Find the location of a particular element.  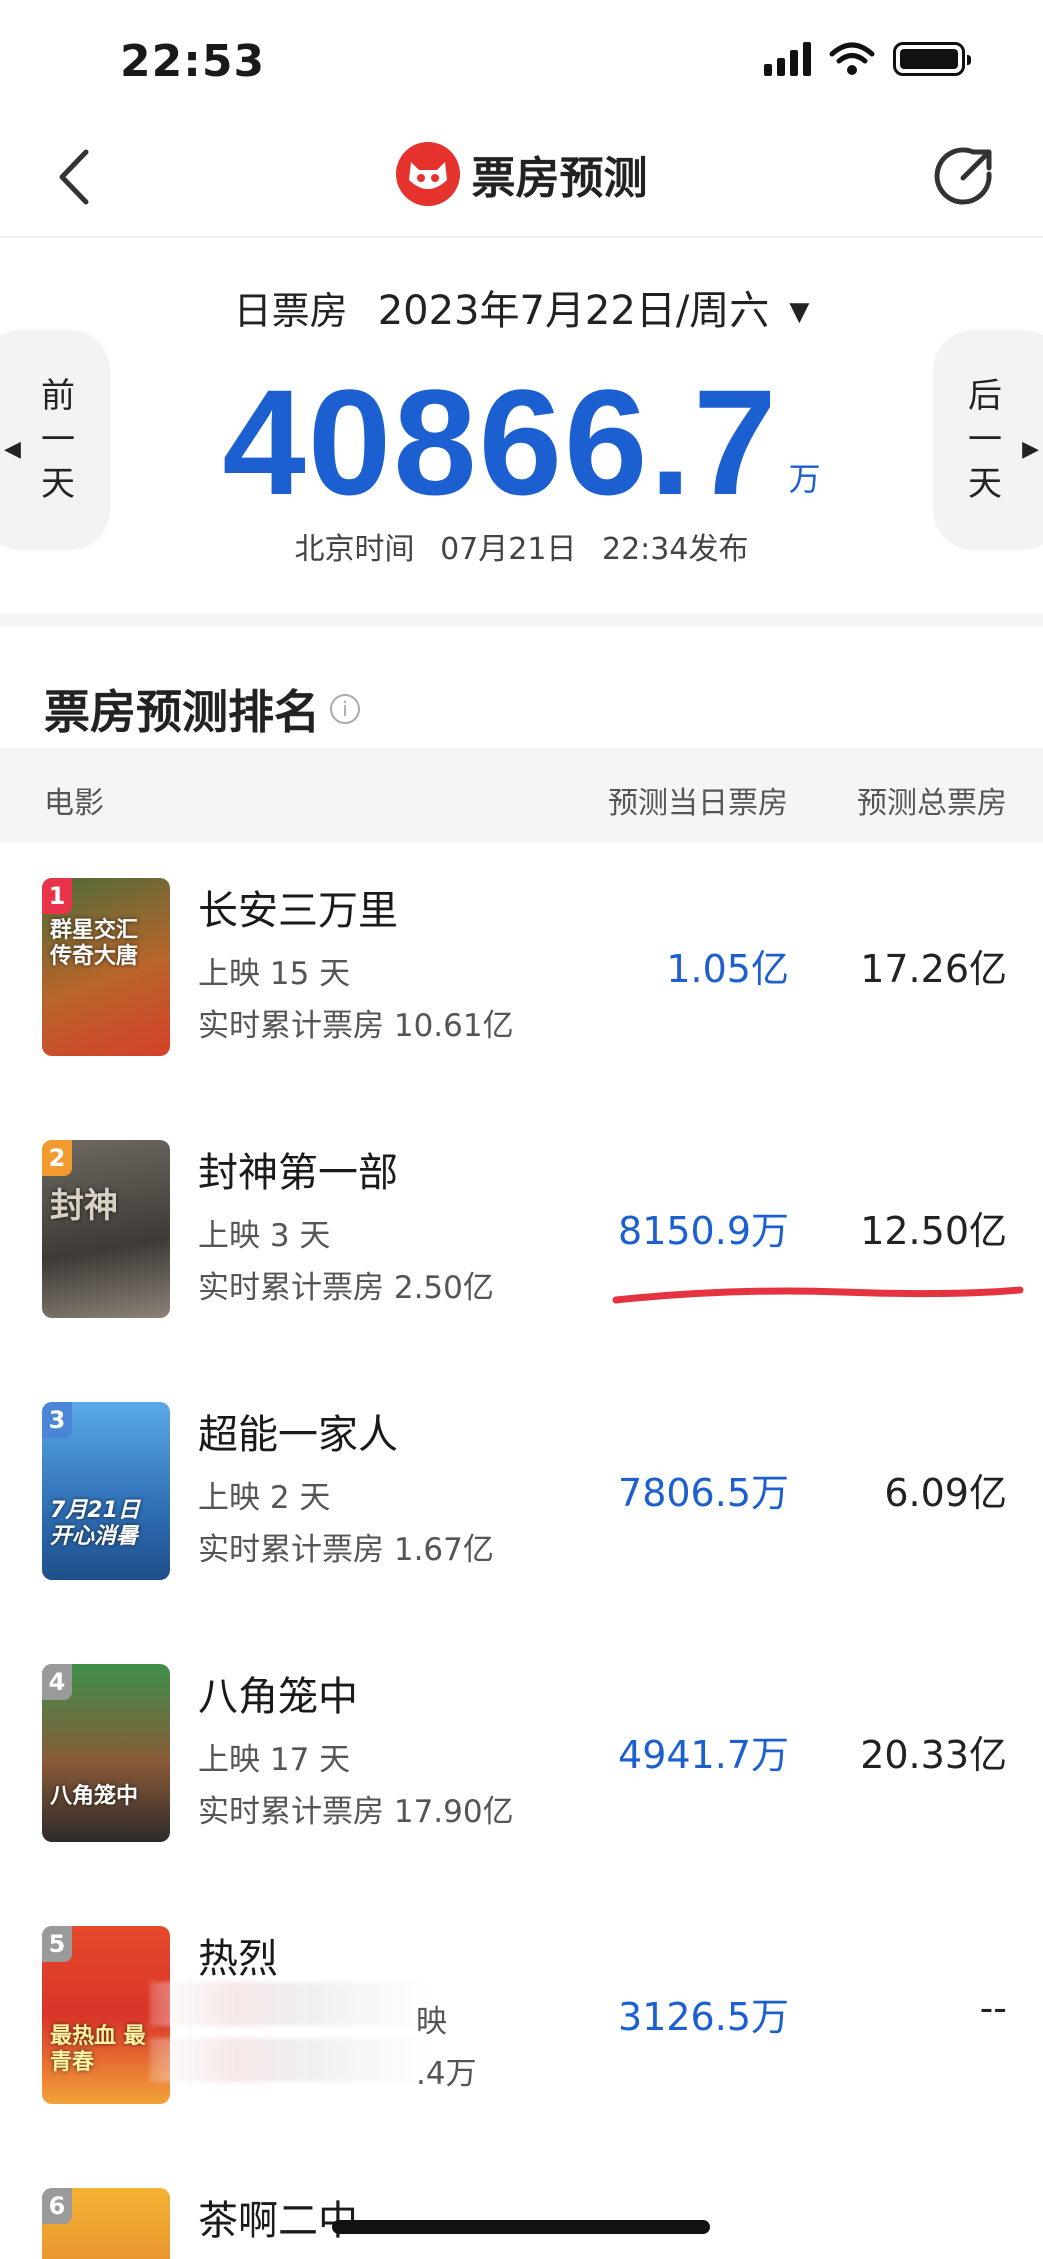

movie-cumulative: .4万 is located at coordinates (446, 2074).